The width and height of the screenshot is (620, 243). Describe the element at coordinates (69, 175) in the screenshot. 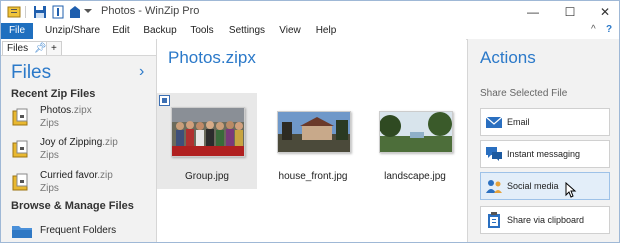

I see `recent-zip-name: Curried favor` at that location.